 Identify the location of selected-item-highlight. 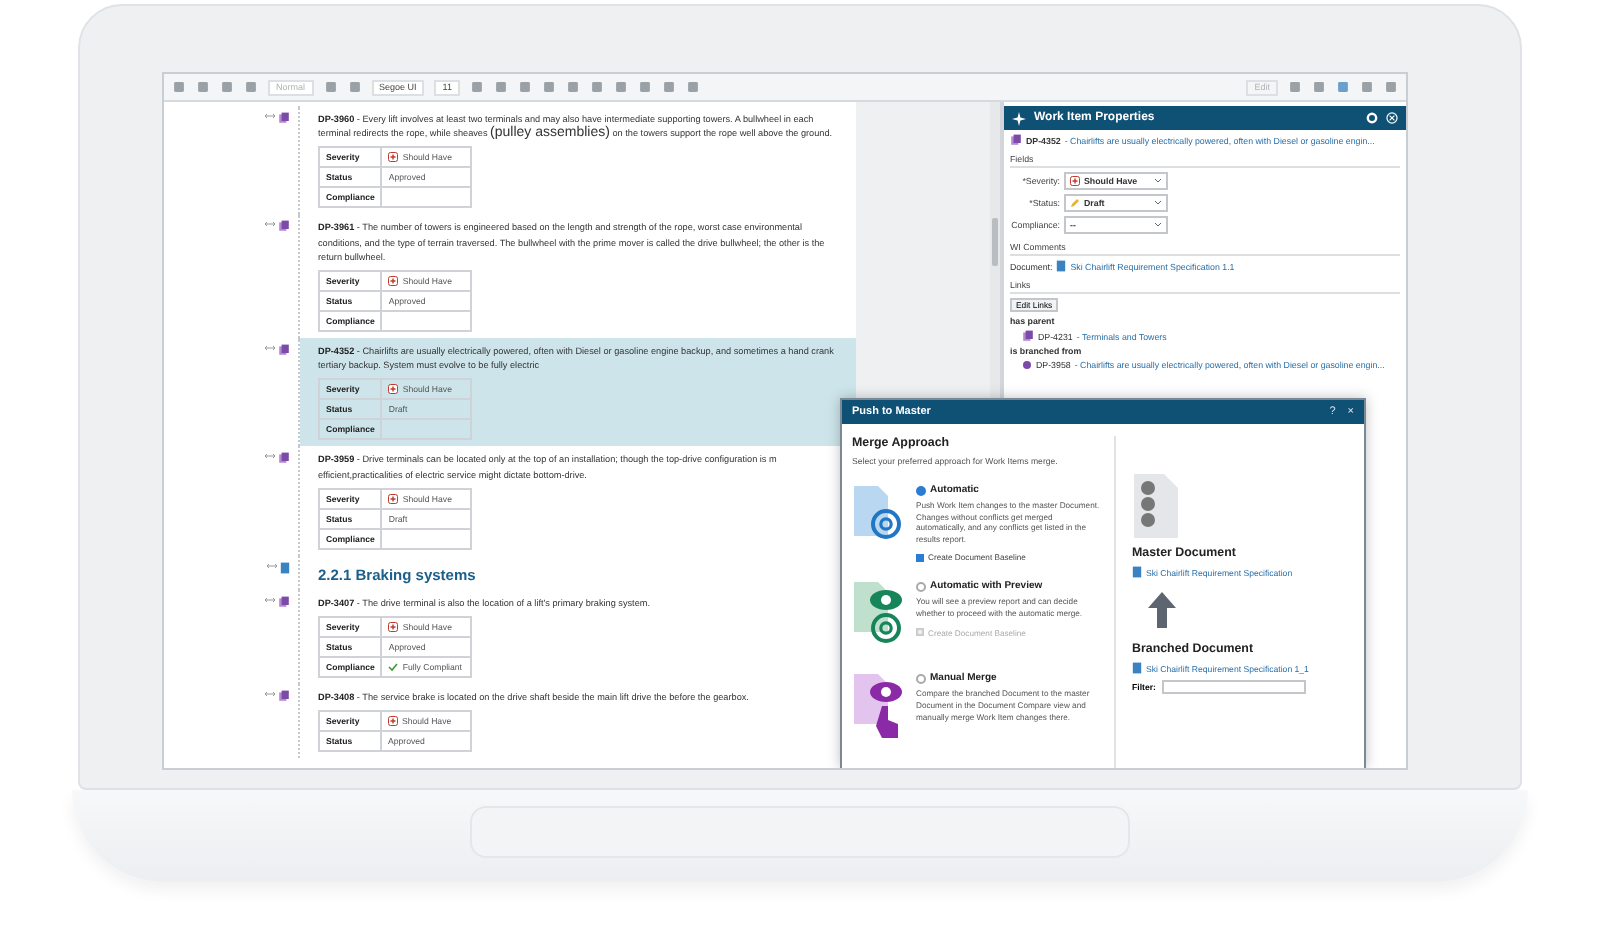
(578, 392).